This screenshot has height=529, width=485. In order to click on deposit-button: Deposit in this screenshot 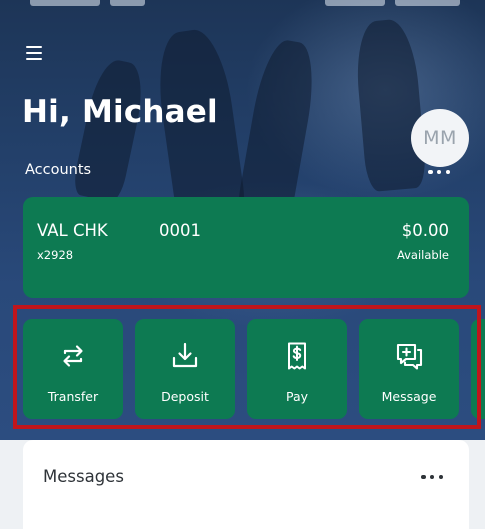, I will do `click(185, 369)`.